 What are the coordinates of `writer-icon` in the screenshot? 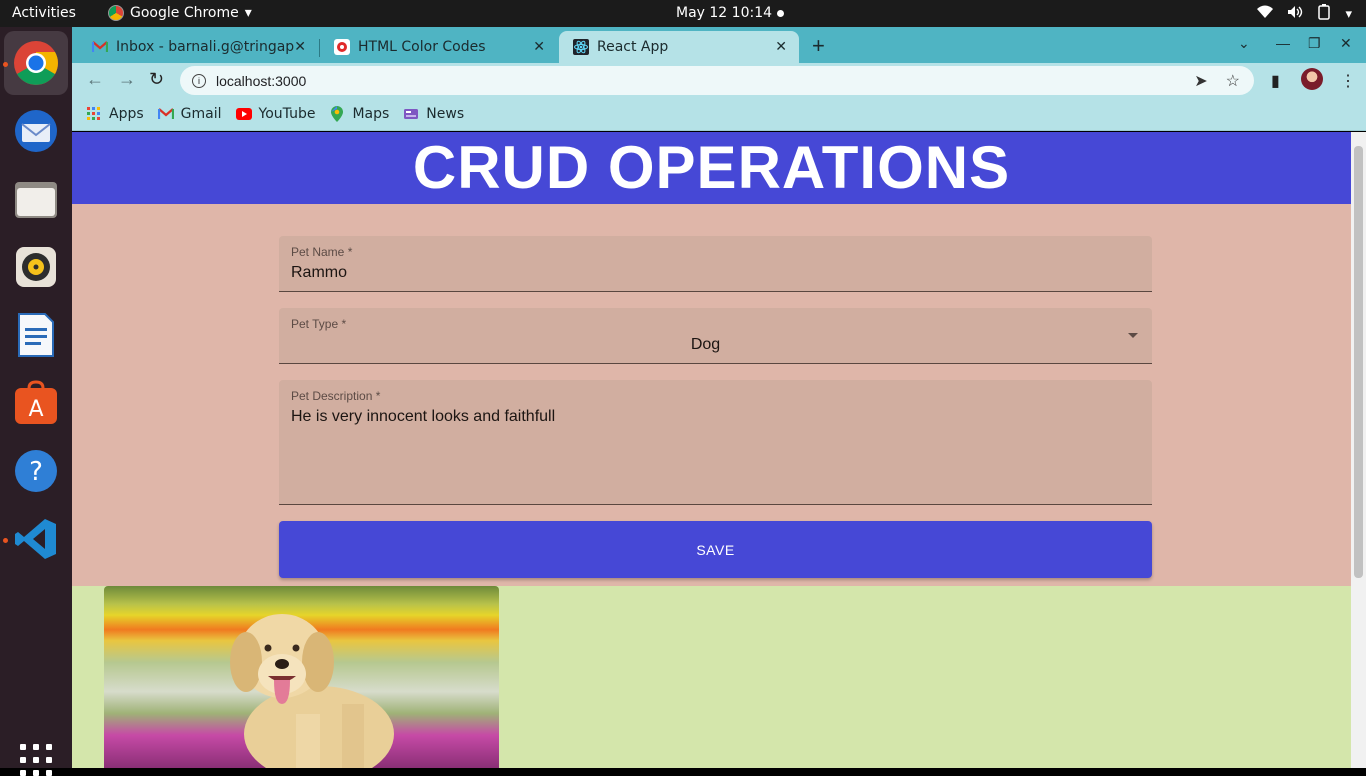 It's located at (36, 335).